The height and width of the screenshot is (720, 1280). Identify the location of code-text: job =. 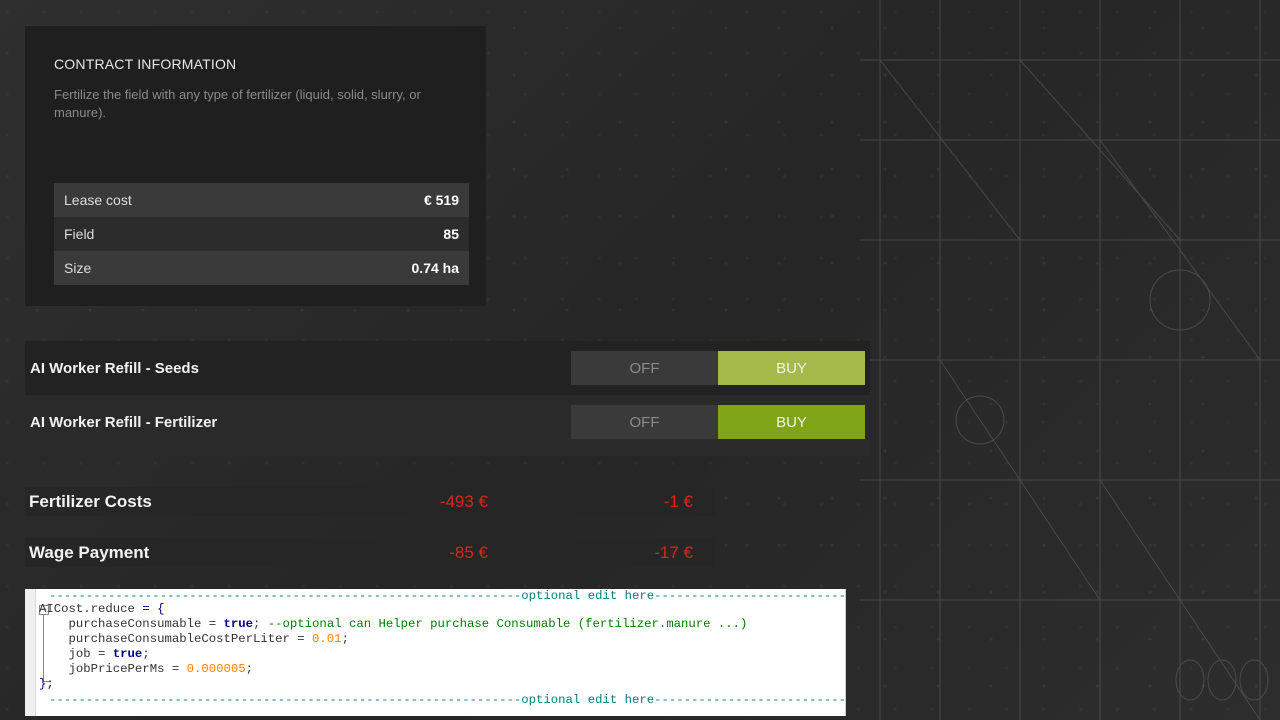
(76, 654).